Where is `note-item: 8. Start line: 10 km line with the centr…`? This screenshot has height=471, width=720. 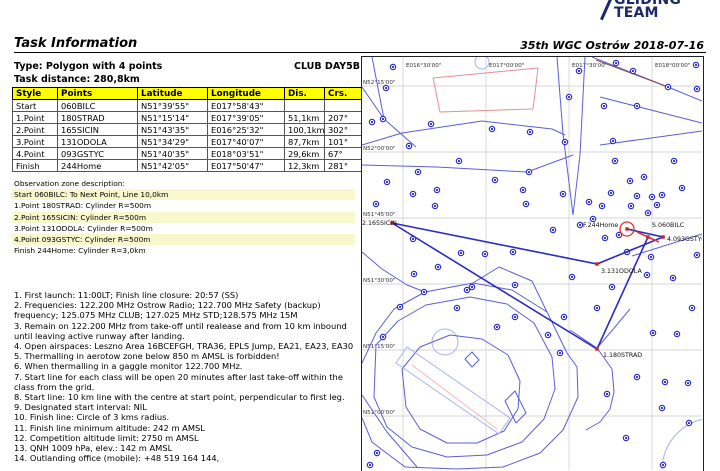 note-item: 8. Start line: 10 km line with the centr… is located at coordinates (179, 397).